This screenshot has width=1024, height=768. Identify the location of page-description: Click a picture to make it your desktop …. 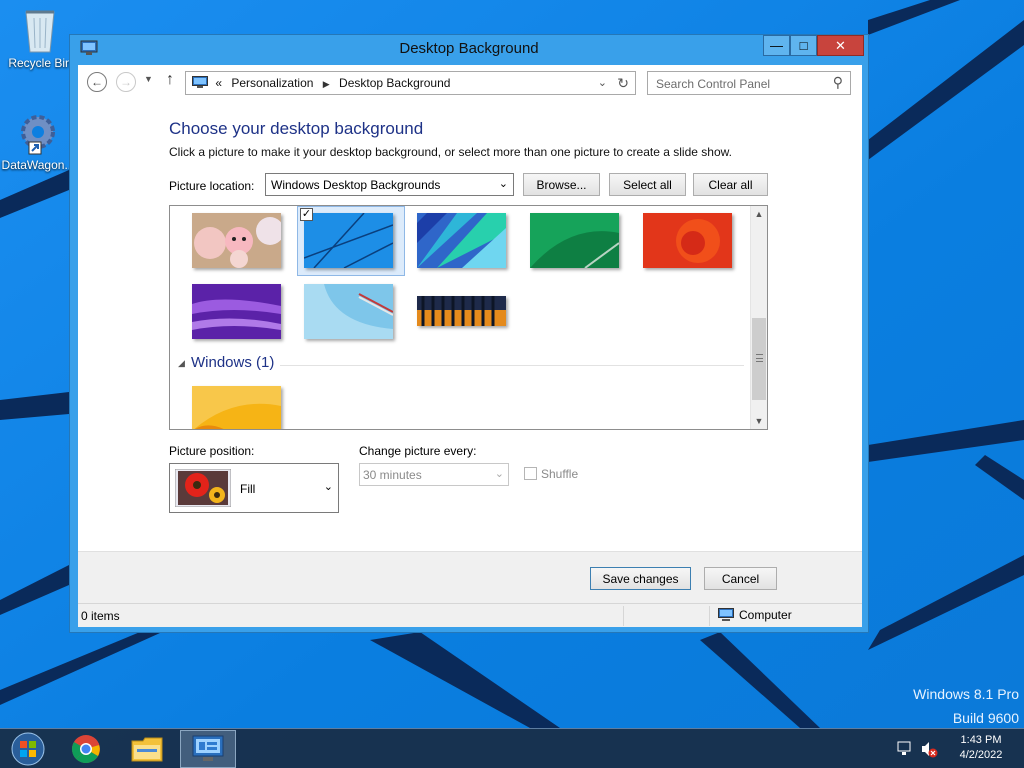
(450, 152).